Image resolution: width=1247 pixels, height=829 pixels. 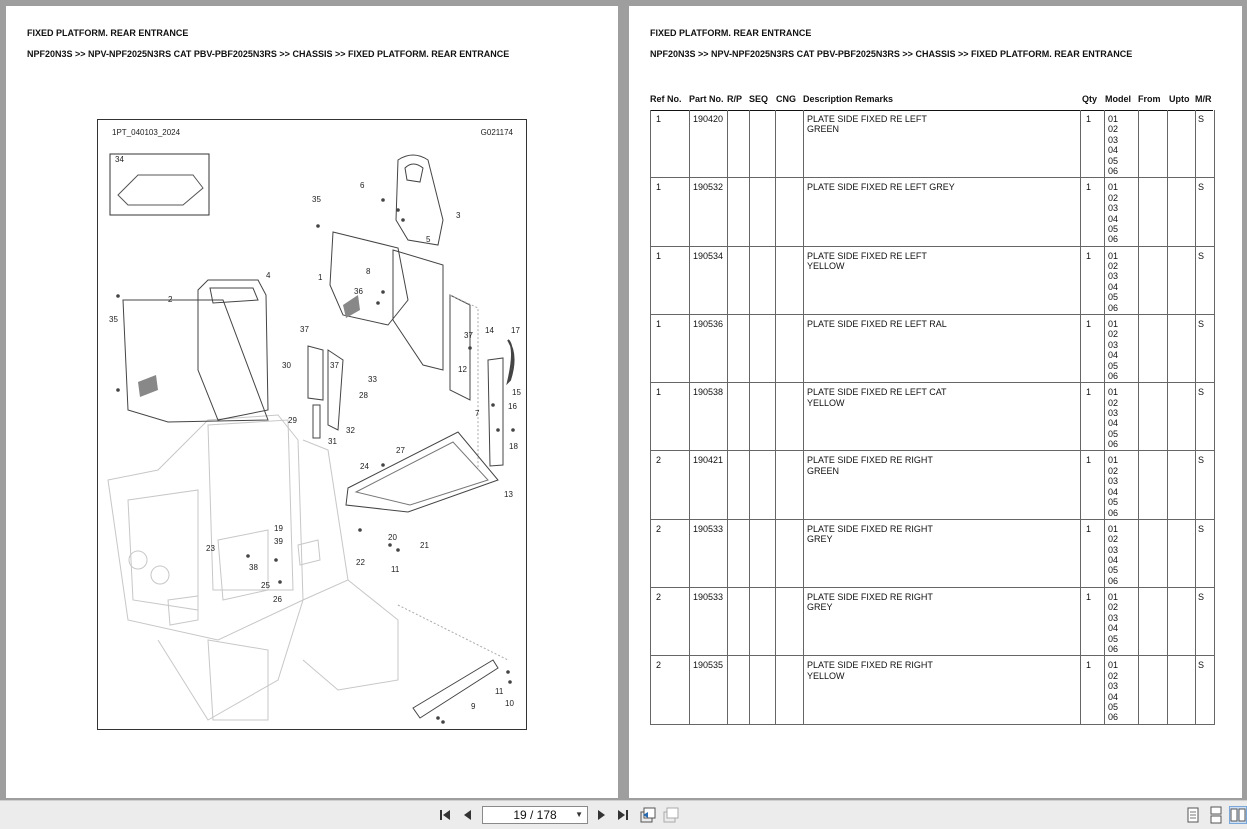 What do you see at coordinates (334, 365) in the screenshot?
I see `svg-text: 37` at bounding box center [334, 365].